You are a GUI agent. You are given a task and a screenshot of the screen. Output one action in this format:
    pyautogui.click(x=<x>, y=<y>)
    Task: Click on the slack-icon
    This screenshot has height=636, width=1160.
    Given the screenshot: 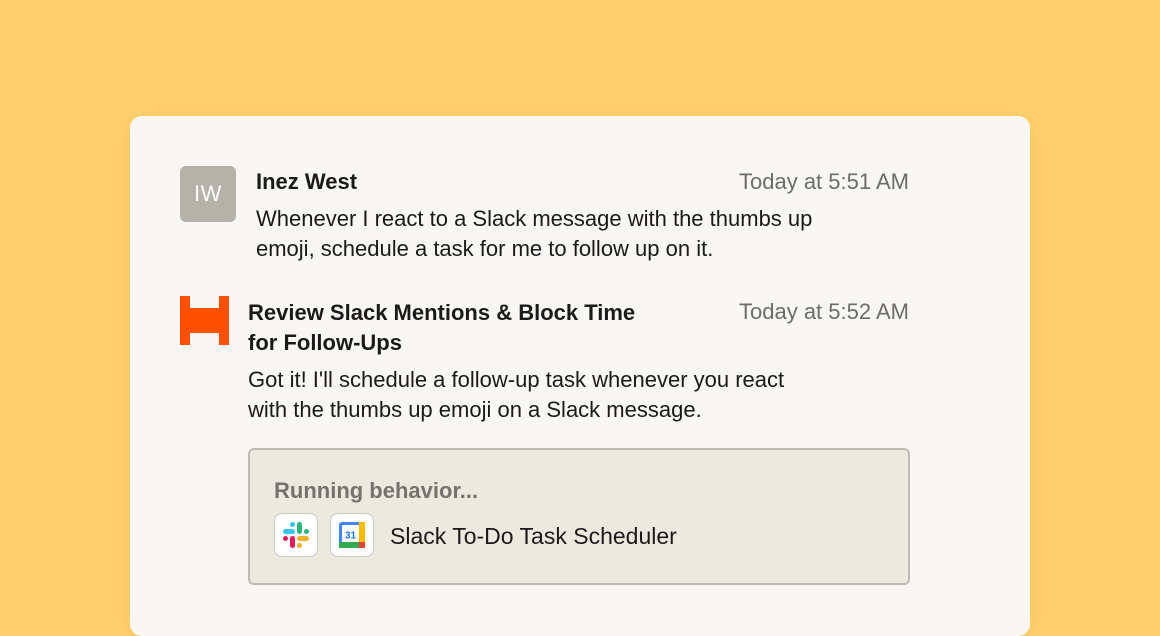 What is the action you would take?
    pyautogui.click(x=296, y=535)
    